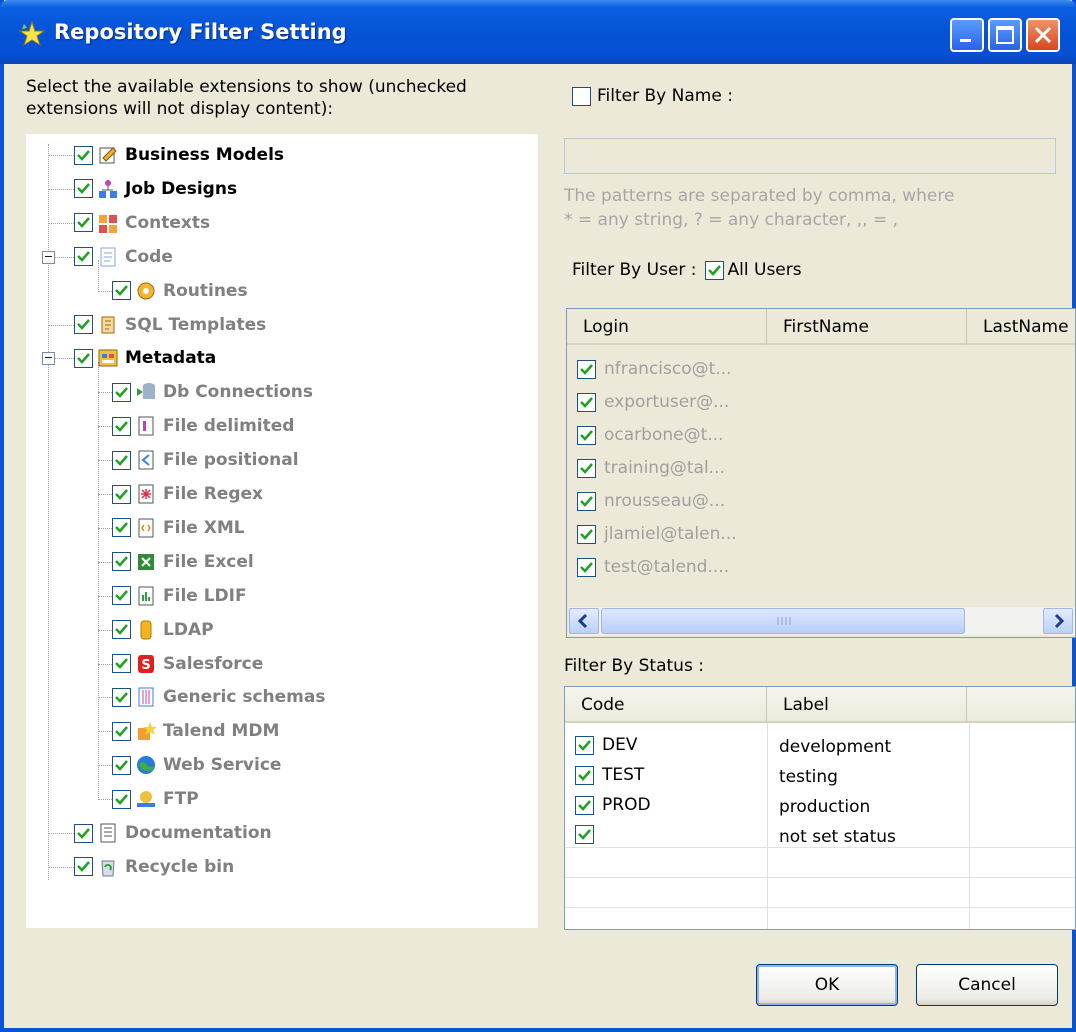 The image size is (1076, 1032). I want to click on tree-item-recycle-bin: Recycle bin, so click(154, 867).